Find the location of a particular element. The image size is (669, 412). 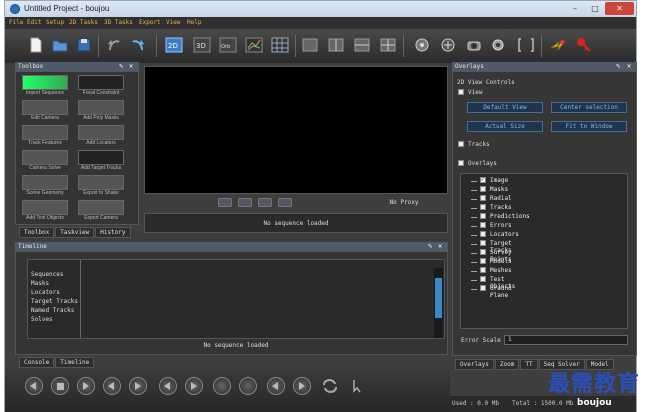

graph-view-icon is located at coordinates (254, 45).